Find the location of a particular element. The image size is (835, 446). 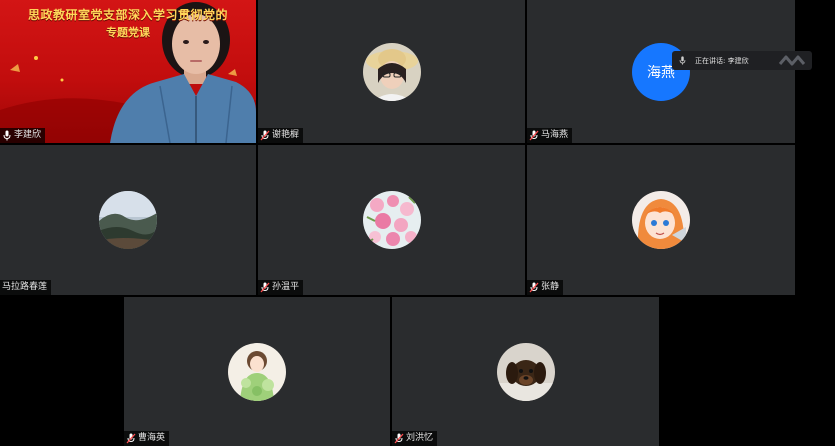

participant-name-tag: 孙温平 is located at coordinates (281, 287).